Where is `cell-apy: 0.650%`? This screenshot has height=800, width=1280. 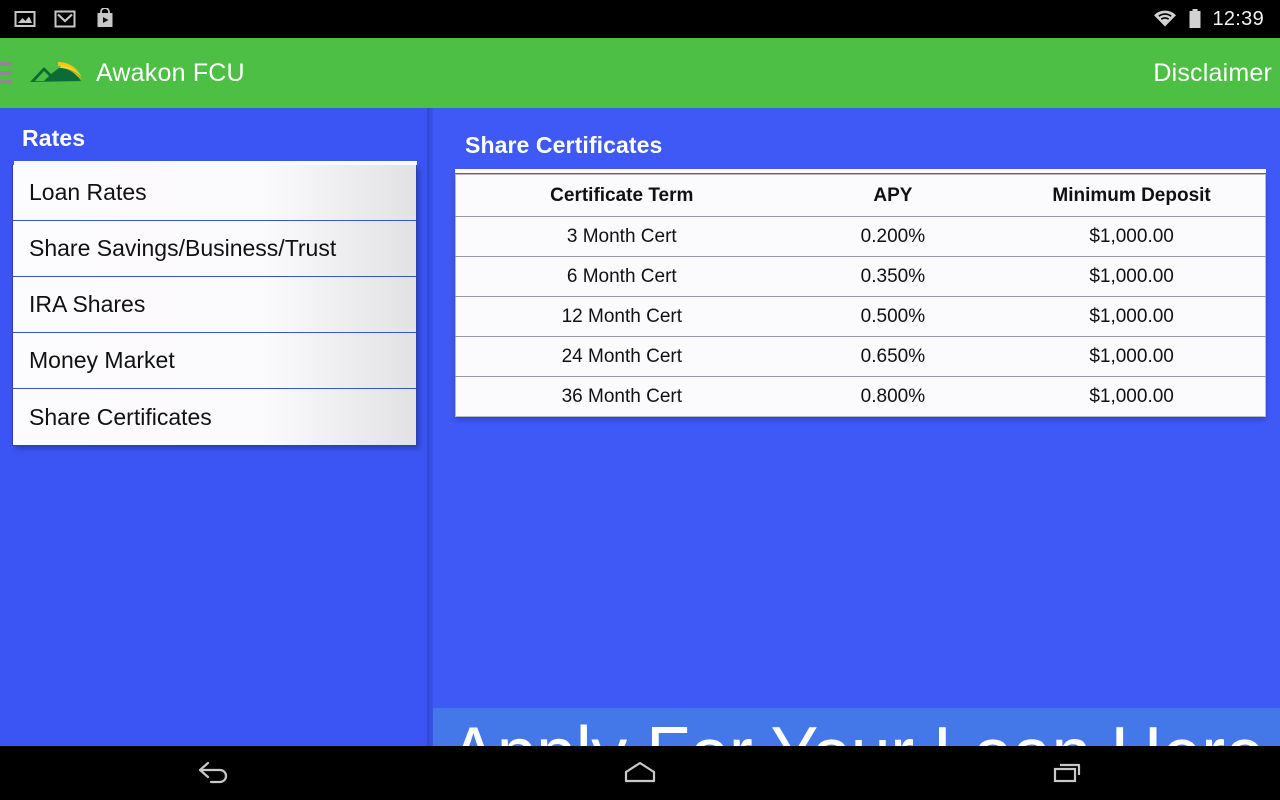
cell-apy: 0.650% is located at coordinates (893, 356).